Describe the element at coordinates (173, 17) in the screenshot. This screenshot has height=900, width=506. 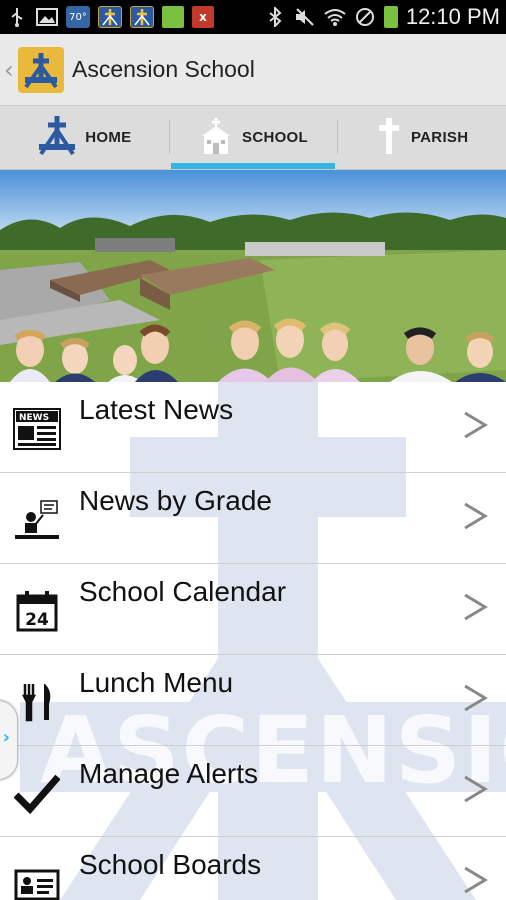
I see `battery-notification-icon` at that location.